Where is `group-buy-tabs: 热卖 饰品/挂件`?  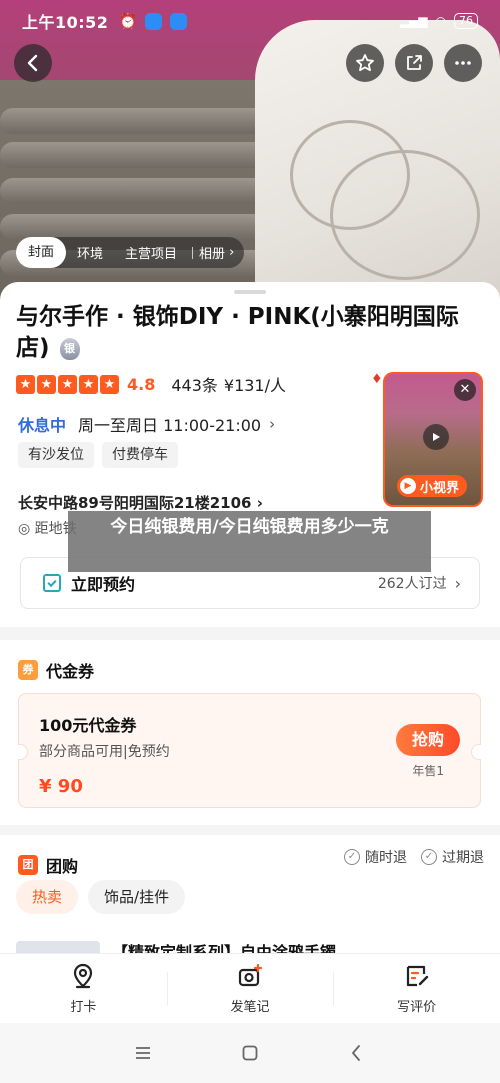 group-buy-tabs: 热卖 饰品/挂件 is located at coordinates (101, 897).